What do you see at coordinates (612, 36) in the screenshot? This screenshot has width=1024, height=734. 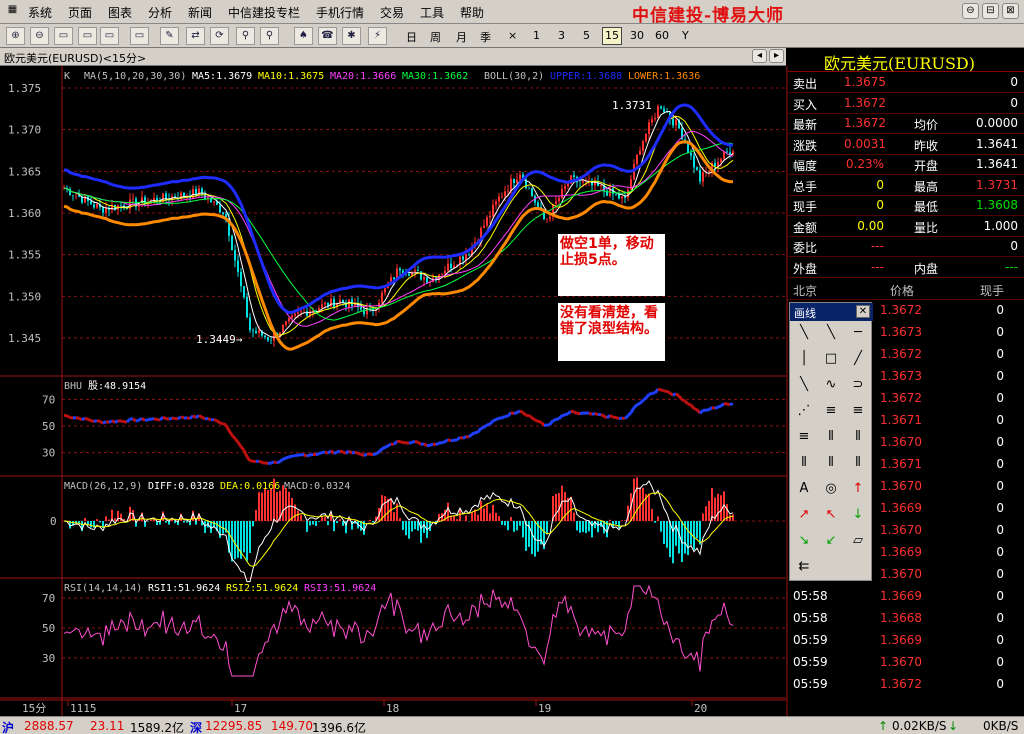 I see `period-p15: 15` at bounding box center [612, 36].